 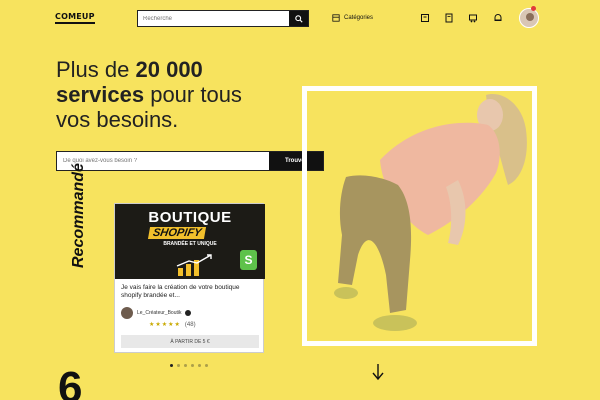 What do you see at coordinates (336, 18) in the screenshot?
I see `grid-icon` at bounding box center [336, 18].